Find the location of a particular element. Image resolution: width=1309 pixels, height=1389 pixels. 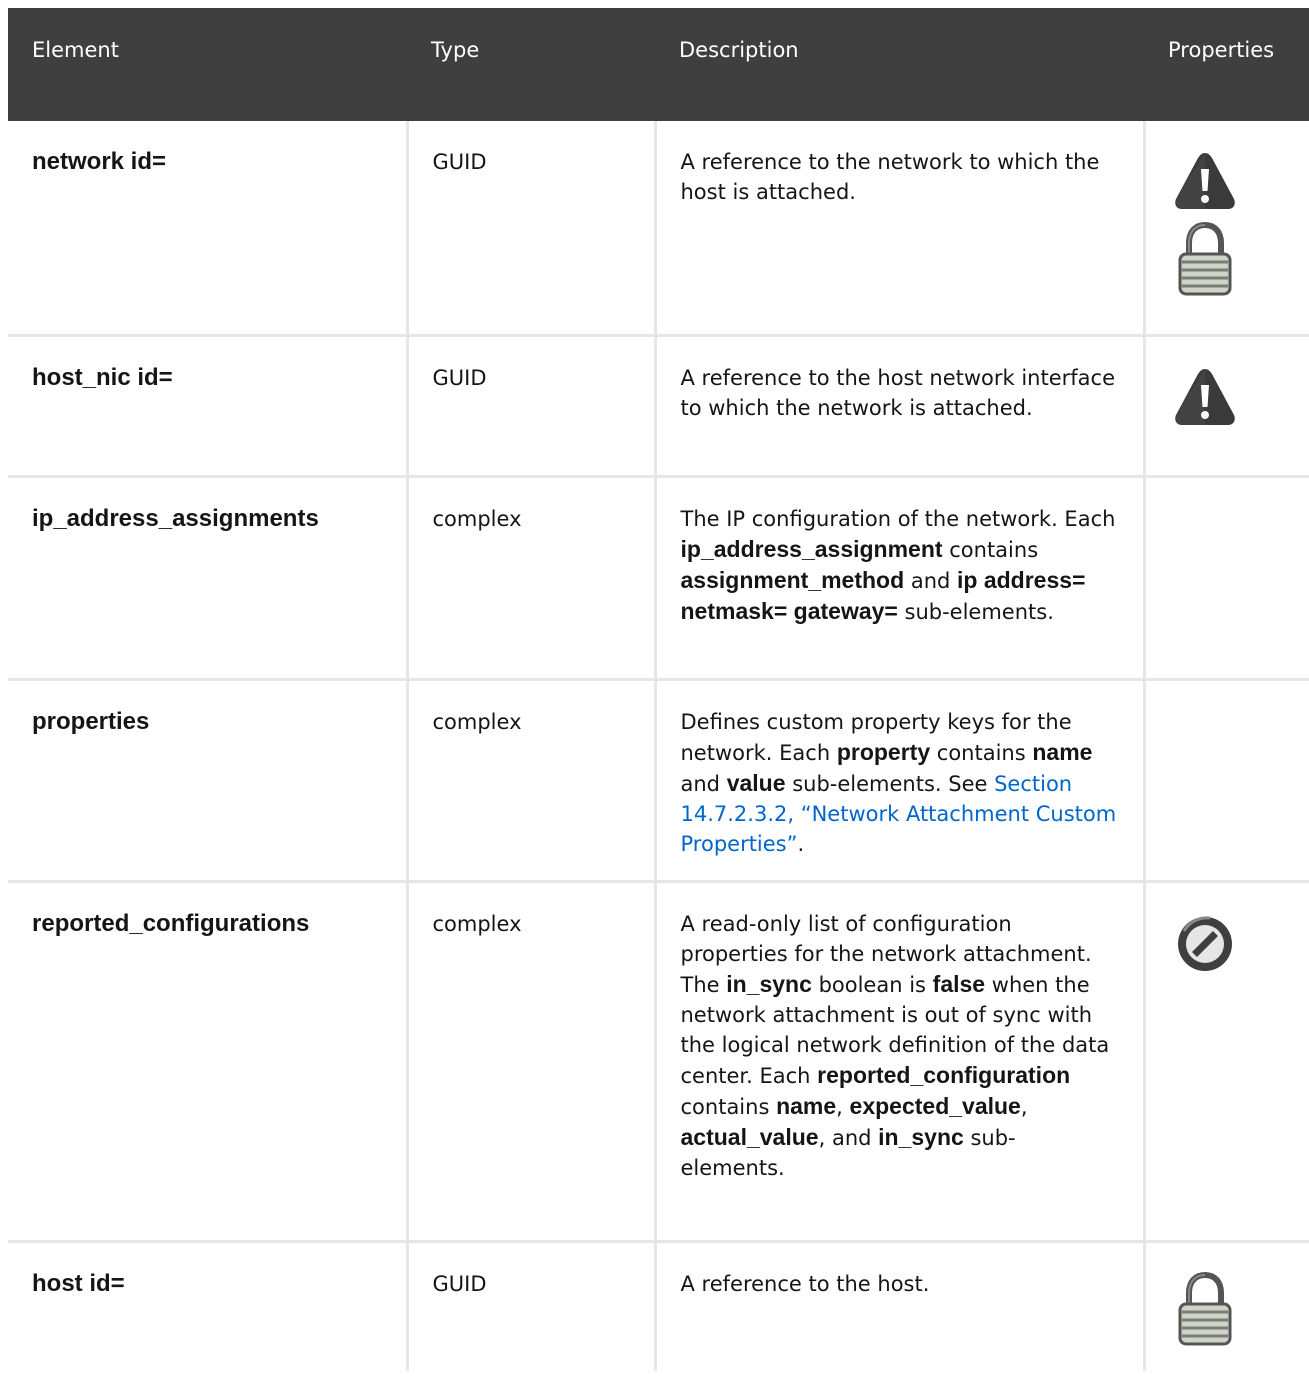

description-term: value is located at coordinates (756, 782).